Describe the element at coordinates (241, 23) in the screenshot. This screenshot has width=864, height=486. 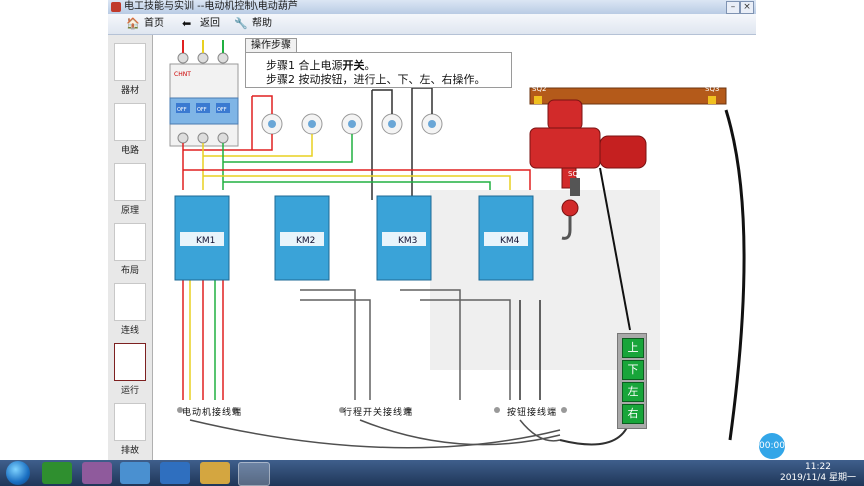
I see `help-icon: 🔧` at that location.